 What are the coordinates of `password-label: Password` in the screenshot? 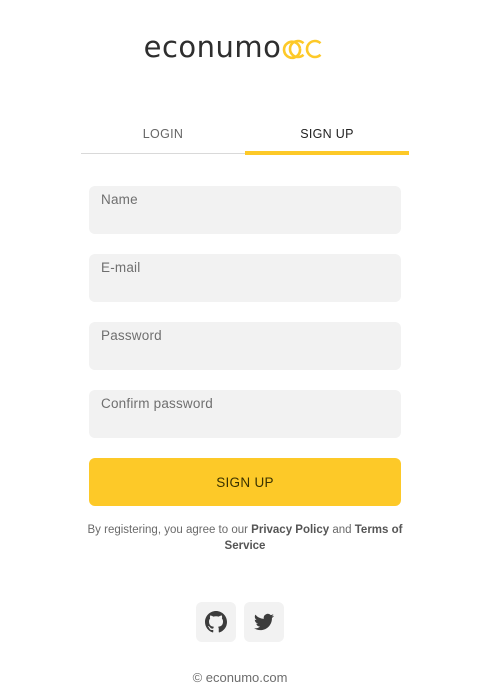 It's located at (131, 335).